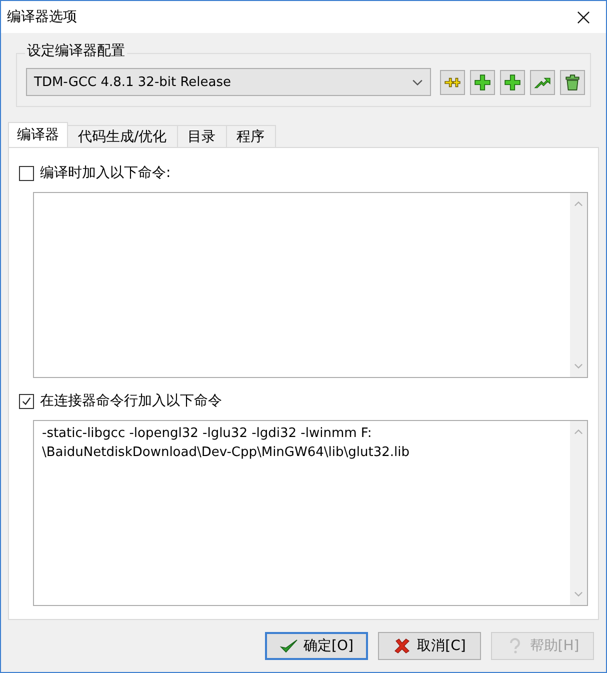  What do you see at coordinates (251, 136) in the screenshot?
I see `tab: 程序` at bounding box center [251, 136].